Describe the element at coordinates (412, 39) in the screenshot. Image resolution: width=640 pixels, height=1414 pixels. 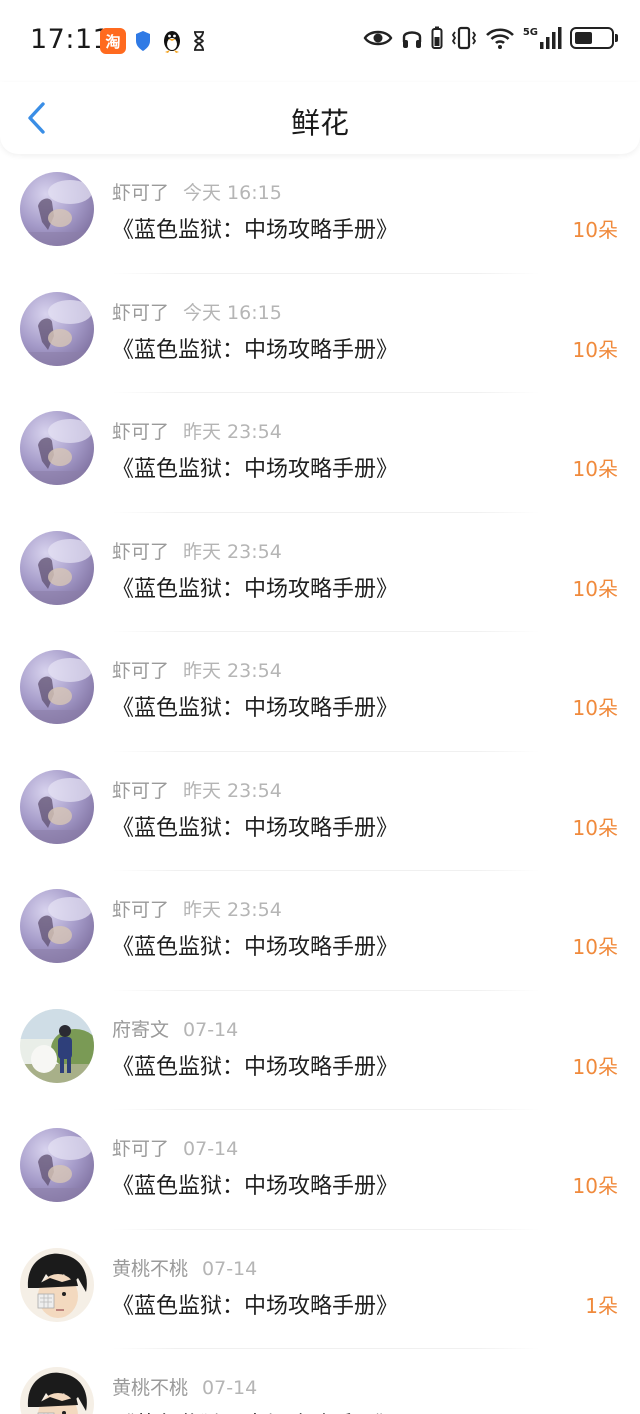
I see `headphones-icon` at that location.